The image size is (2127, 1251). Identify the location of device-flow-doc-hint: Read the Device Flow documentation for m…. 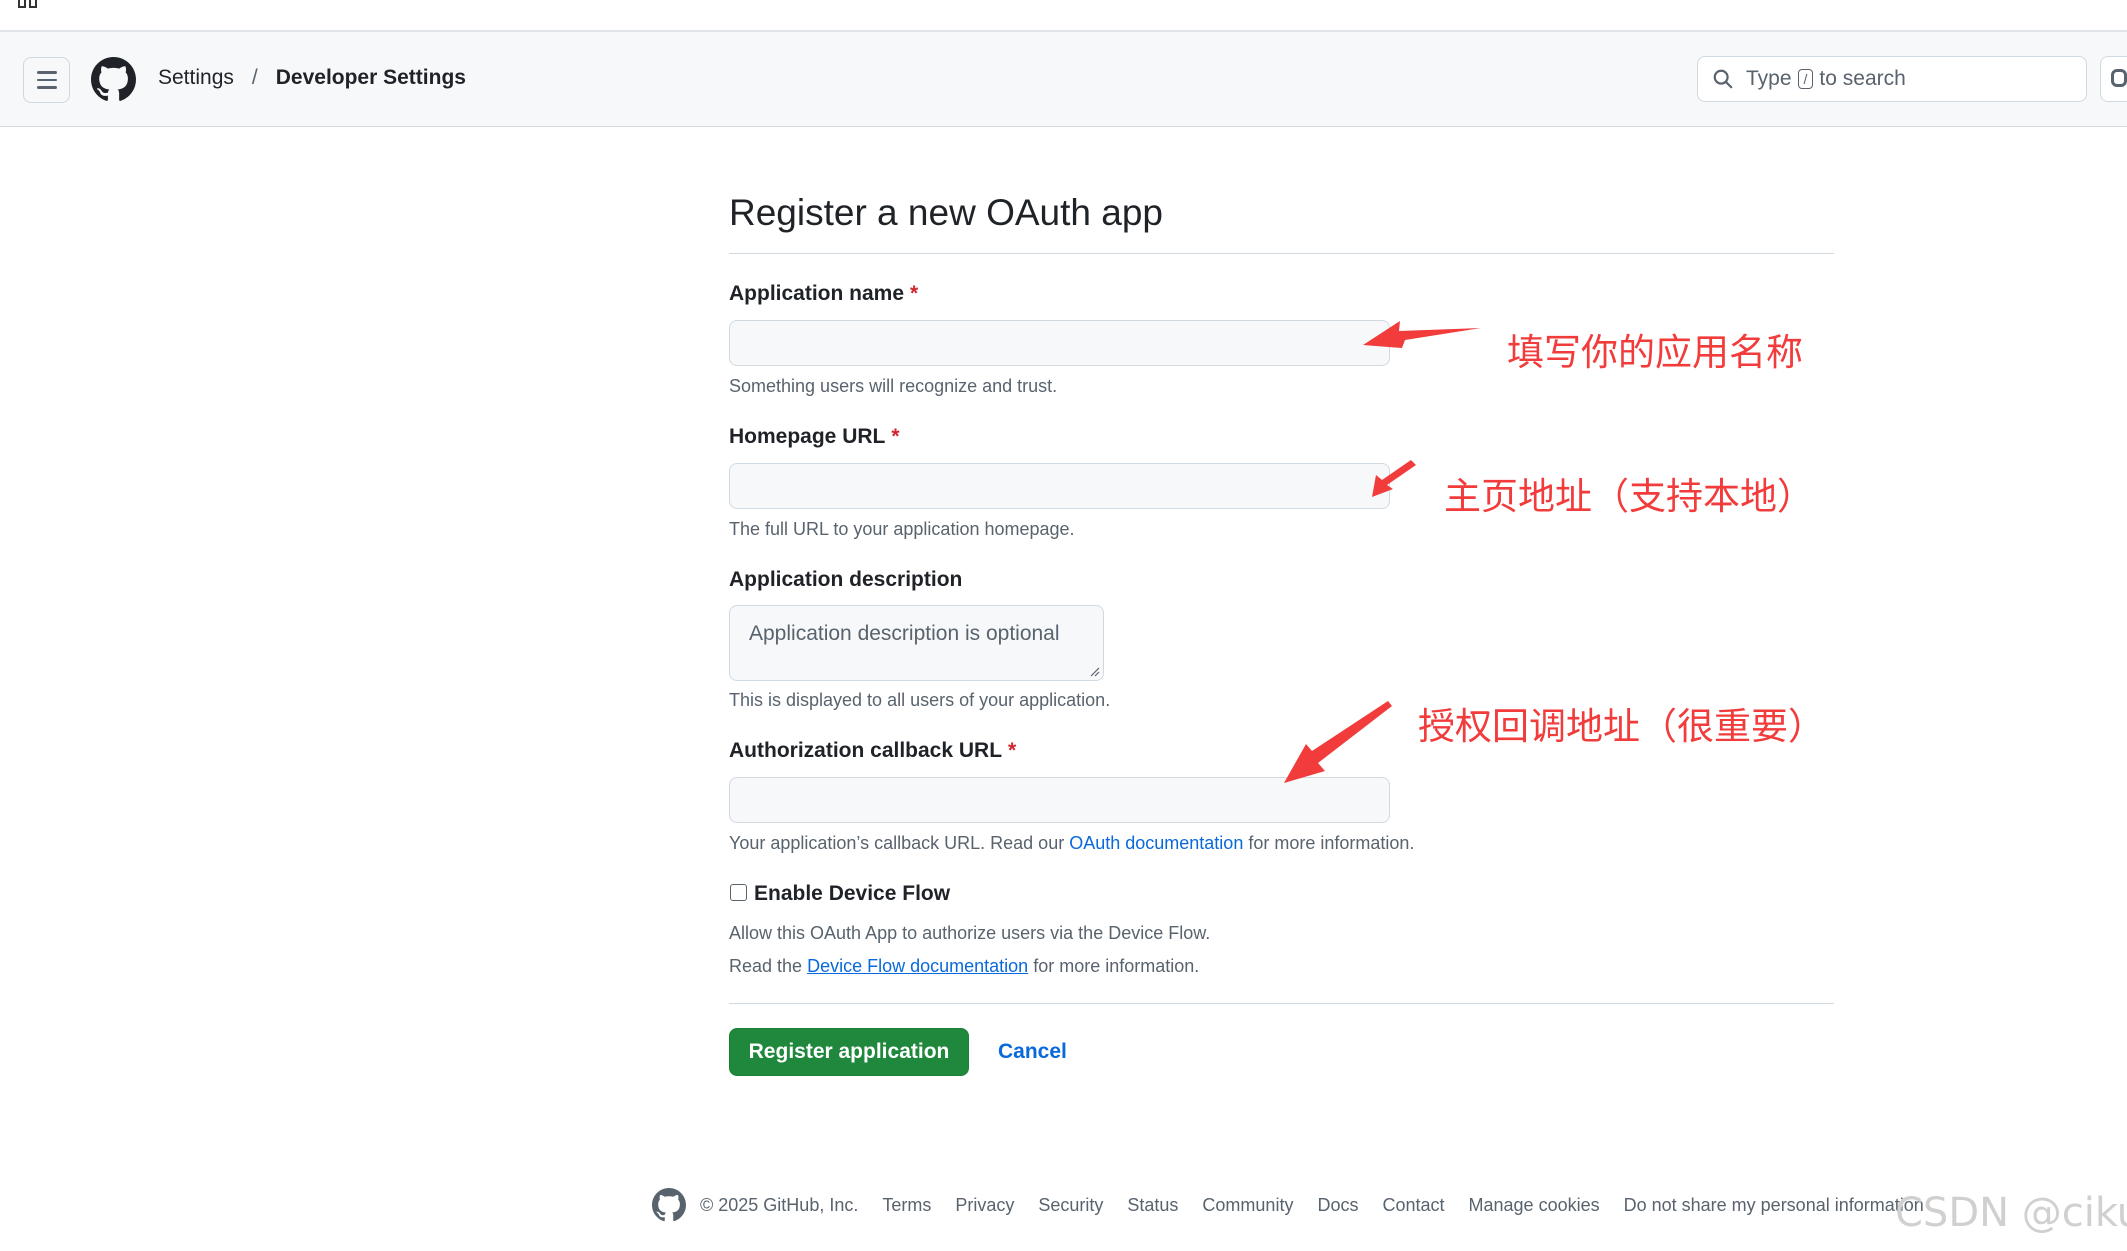
(964, 966).